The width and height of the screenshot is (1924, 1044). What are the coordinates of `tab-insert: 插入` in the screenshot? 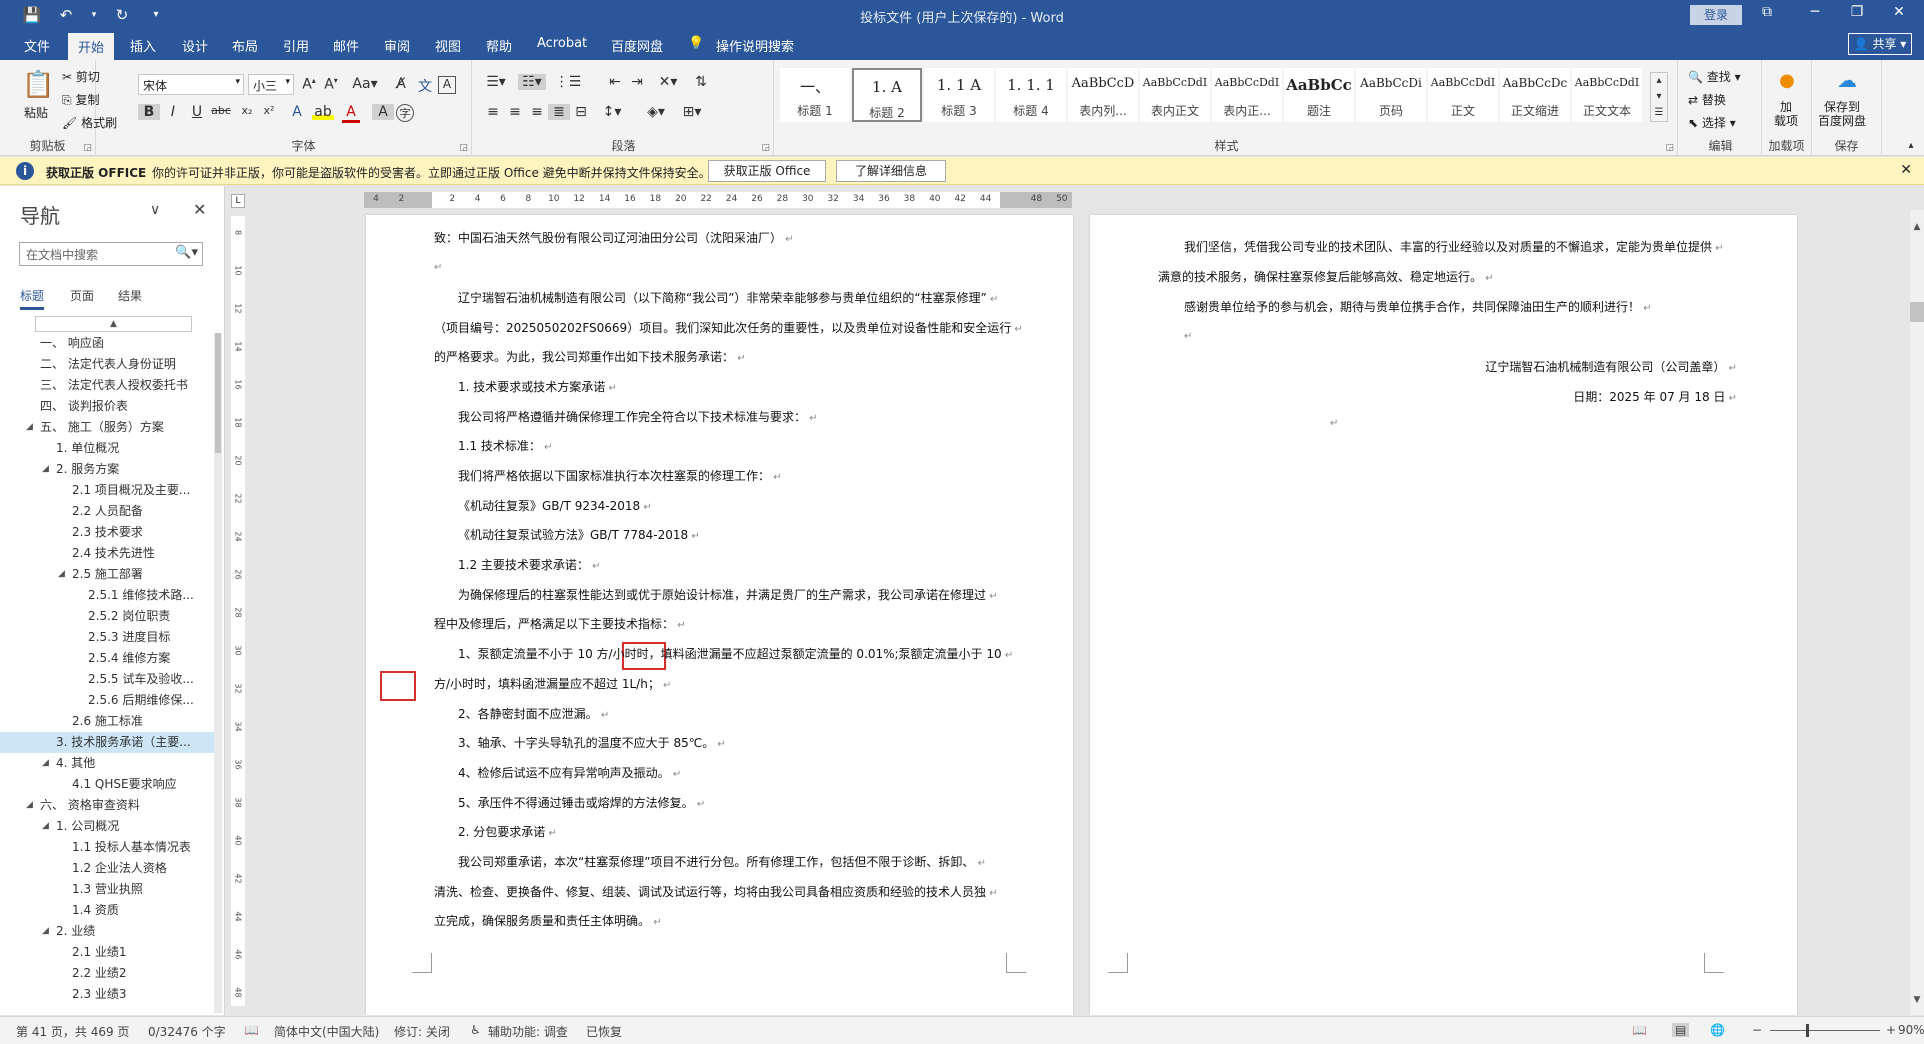 It's located at (143, 45).